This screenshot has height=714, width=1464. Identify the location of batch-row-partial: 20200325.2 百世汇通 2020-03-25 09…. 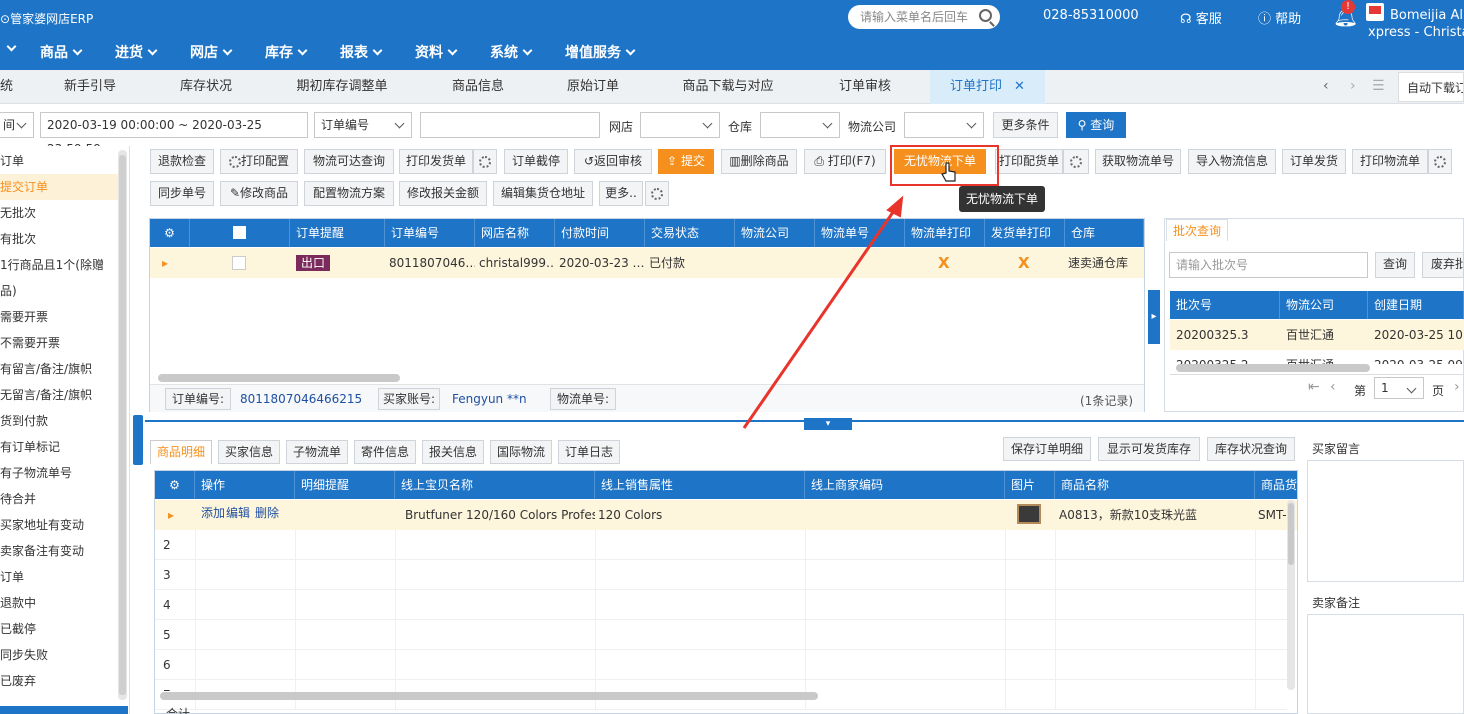
(1317, 357).